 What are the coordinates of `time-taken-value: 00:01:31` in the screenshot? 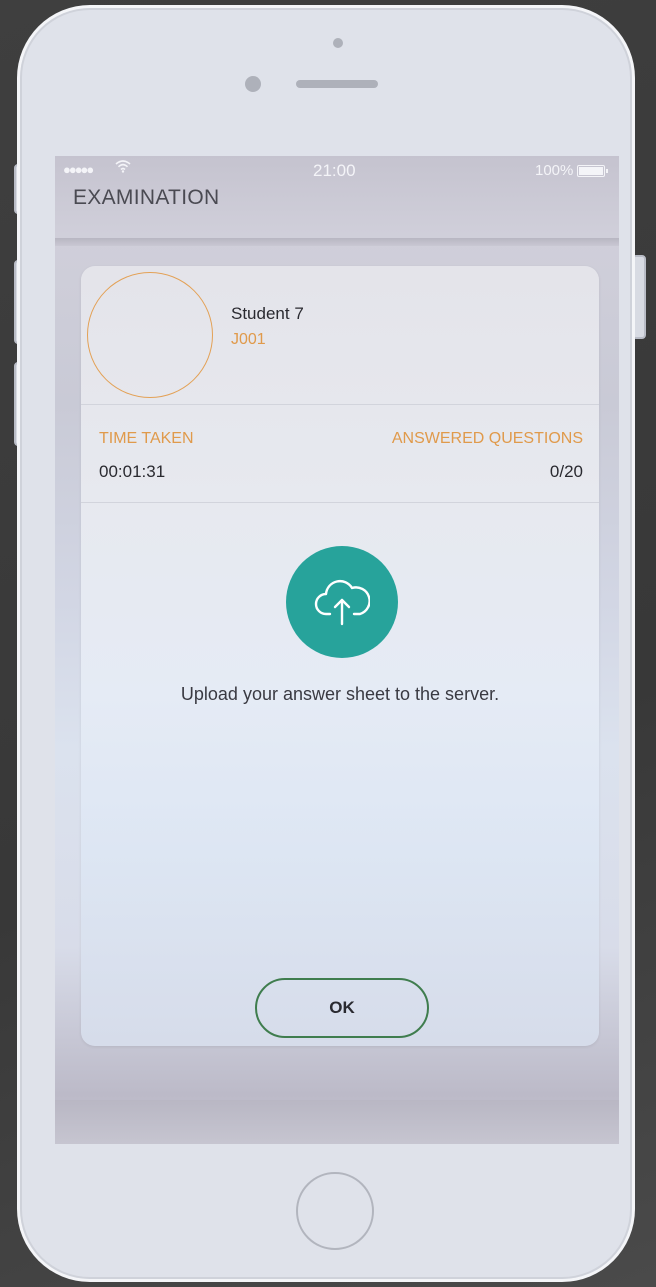 It's located at (132, 471).